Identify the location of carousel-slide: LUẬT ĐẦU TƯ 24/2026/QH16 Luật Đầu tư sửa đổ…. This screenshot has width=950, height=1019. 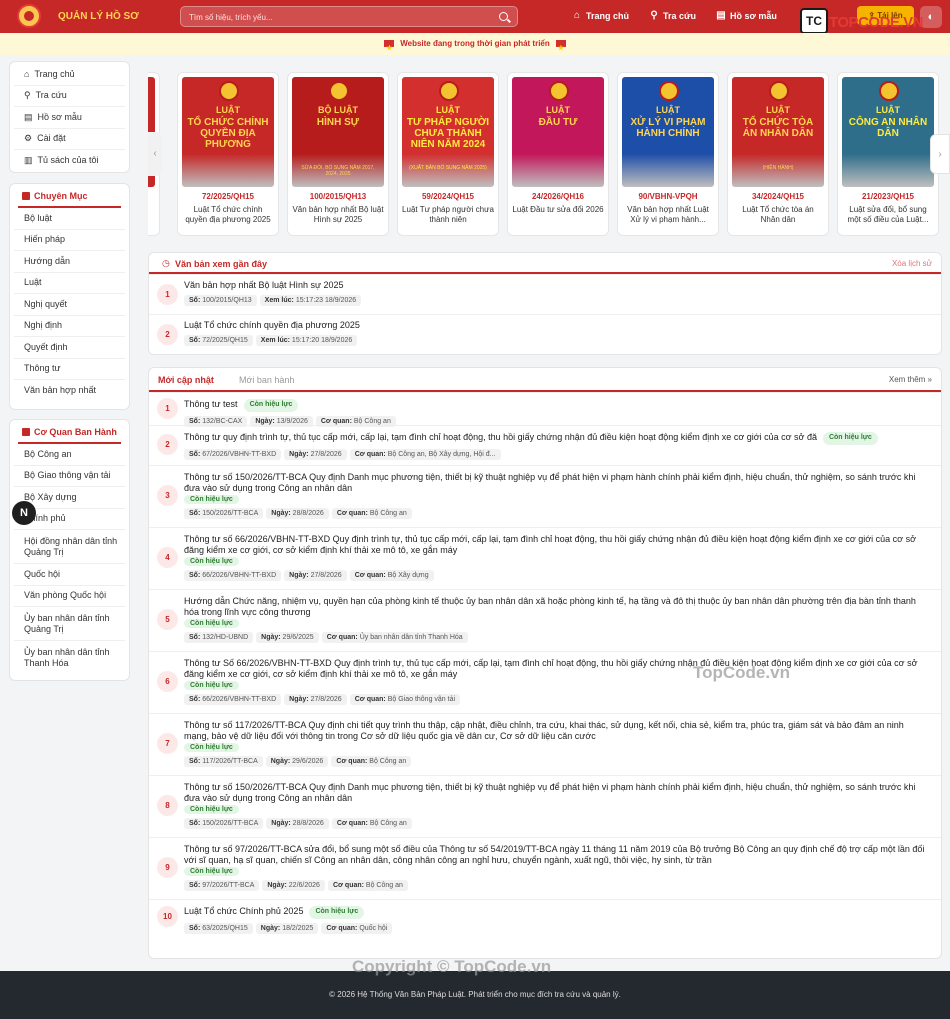
(558, 154).